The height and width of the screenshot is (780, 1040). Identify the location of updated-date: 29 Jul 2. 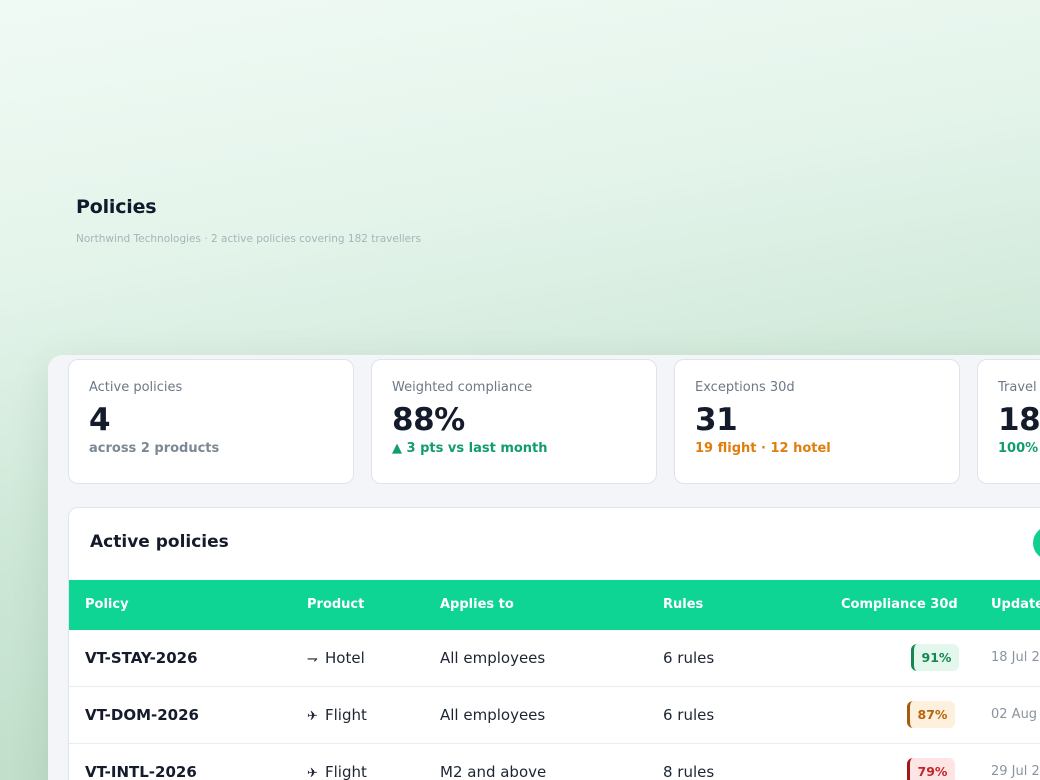
(1015, 771).